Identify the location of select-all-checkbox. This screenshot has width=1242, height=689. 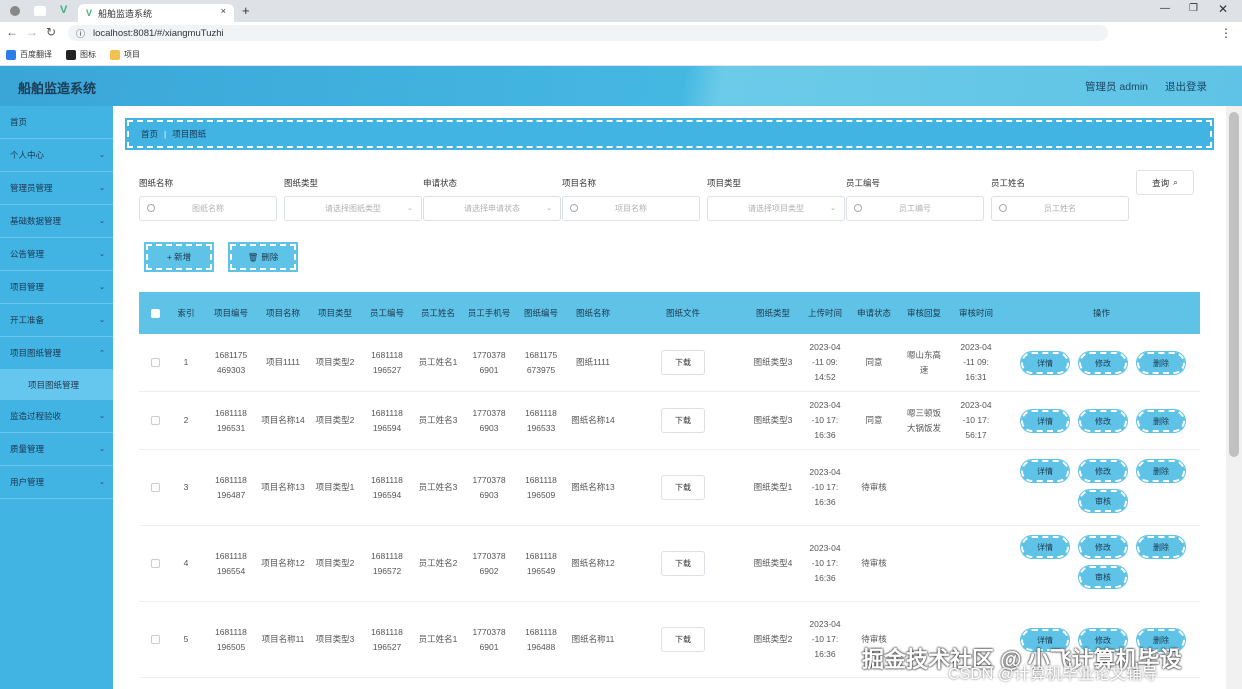
(155, 313).